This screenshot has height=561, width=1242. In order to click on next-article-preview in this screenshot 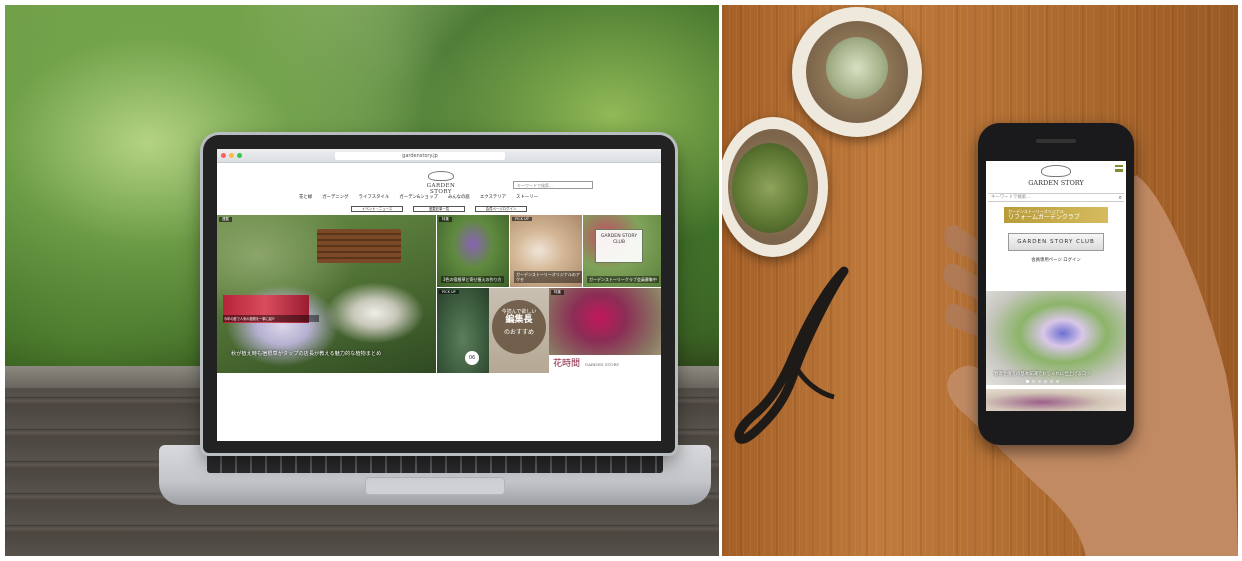, I will do `click(1056, 400)`.